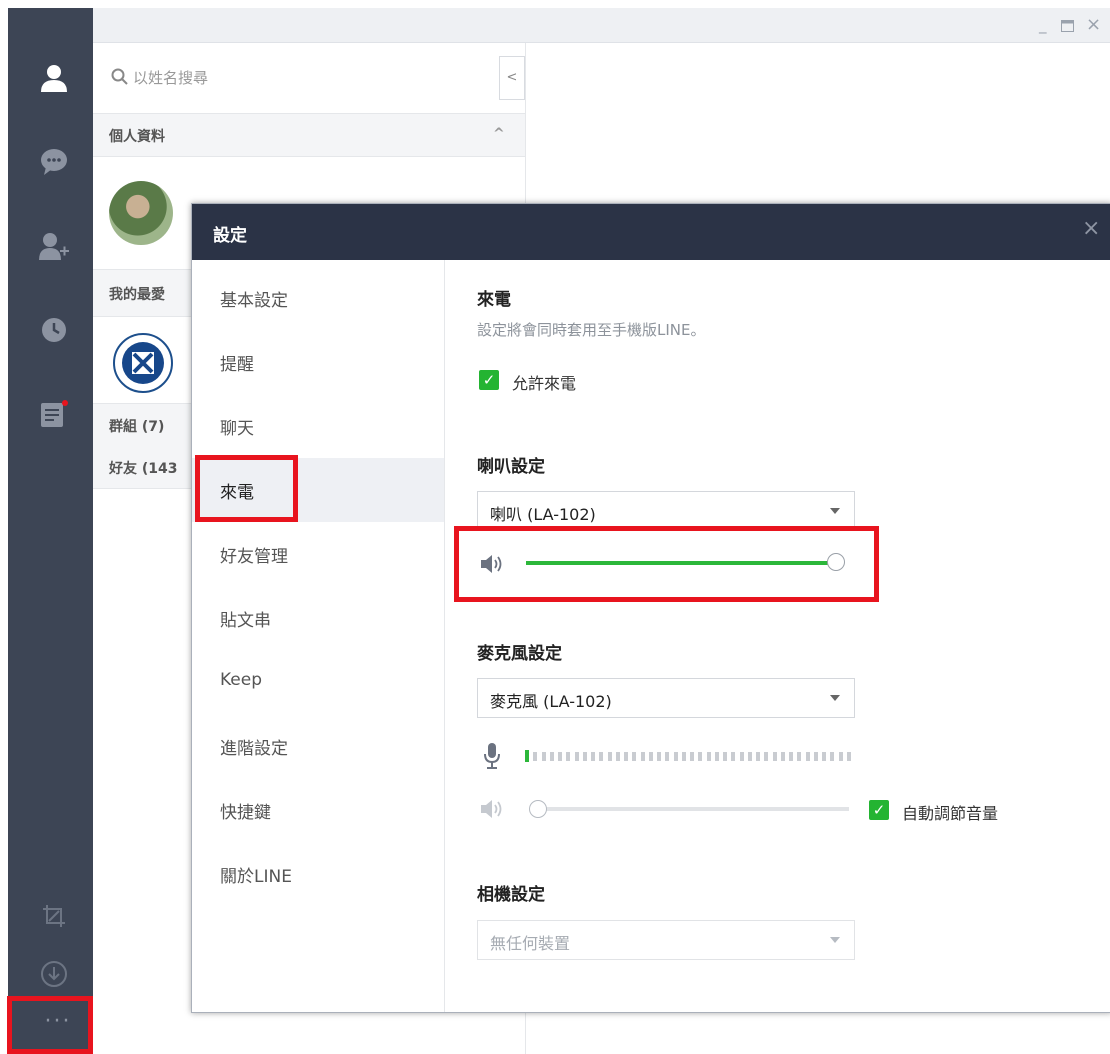  What do you see at coordinates (318, 746) in the screenshot?
I see `nav-item-advanced: 進階設定` at bounding box center [318, 746].